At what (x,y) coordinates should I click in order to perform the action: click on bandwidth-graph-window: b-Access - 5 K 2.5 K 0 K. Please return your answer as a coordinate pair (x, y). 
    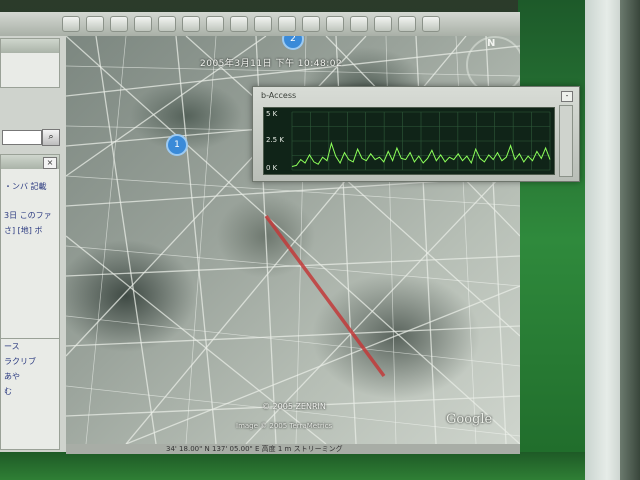
    Looking at the image, I should click on (416, 134).